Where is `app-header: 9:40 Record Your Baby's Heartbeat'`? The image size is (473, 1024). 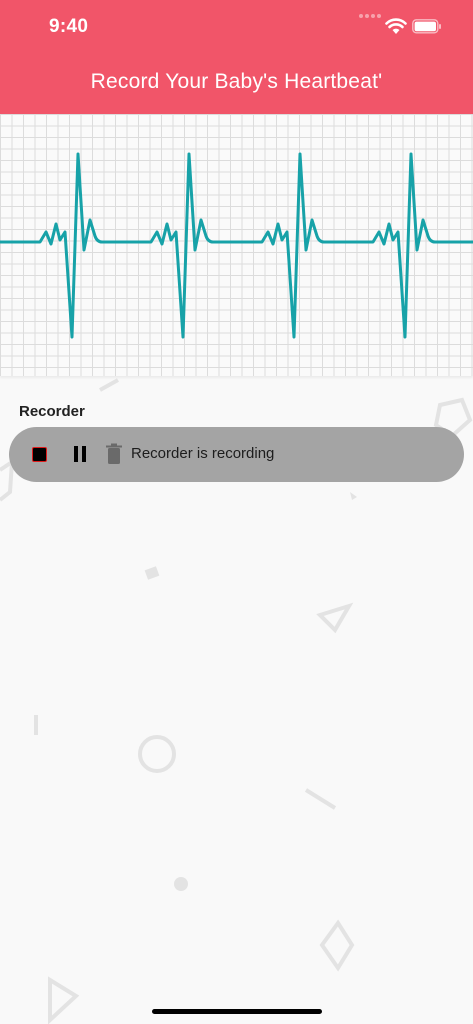
app-header: 9:40 Record Your Baby's Heartbeat' is located at coordinates (236, 57).